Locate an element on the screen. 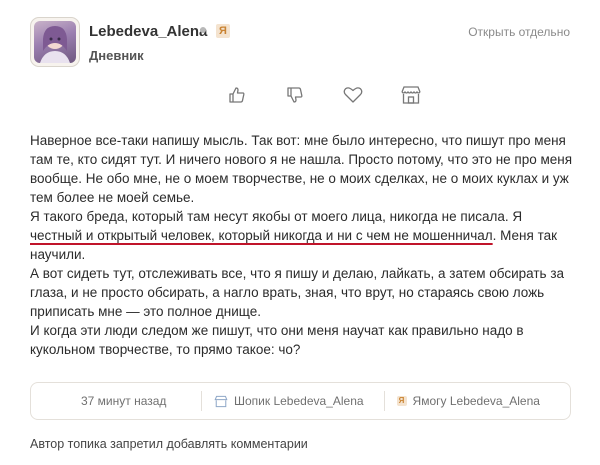  avatar-doll-image is located at coordinates (55, 44).